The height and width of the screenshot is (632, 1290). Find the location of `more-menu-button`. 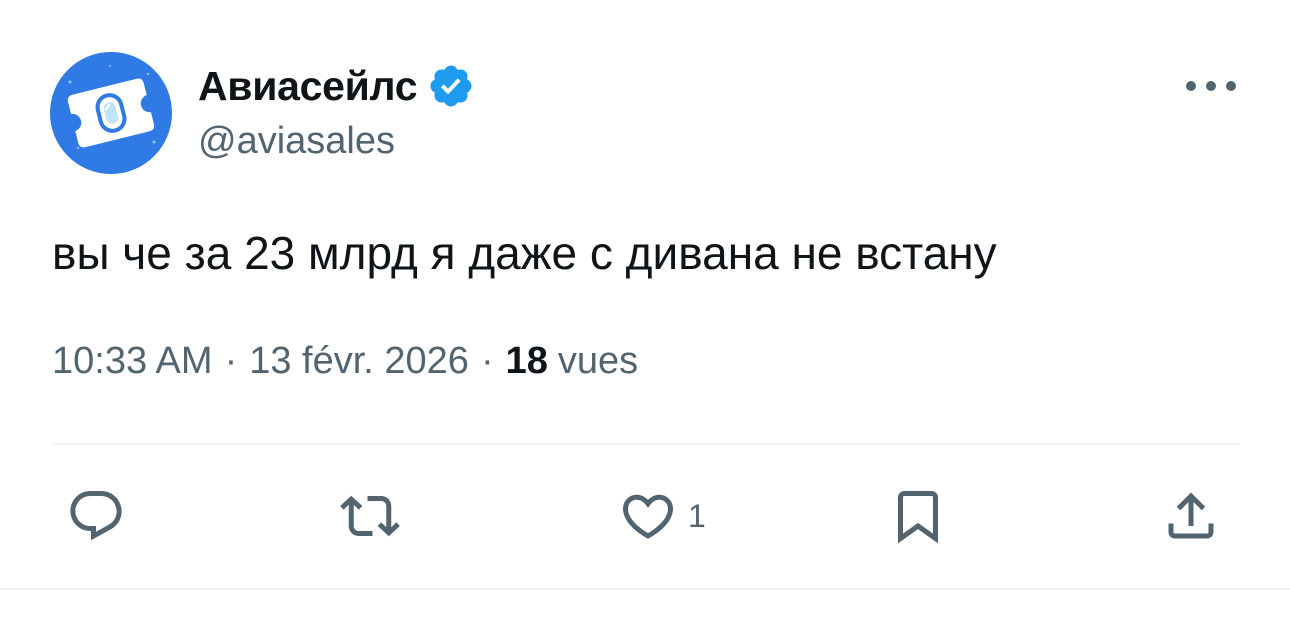

more-menu-button is located at coordinates (1211, 86).